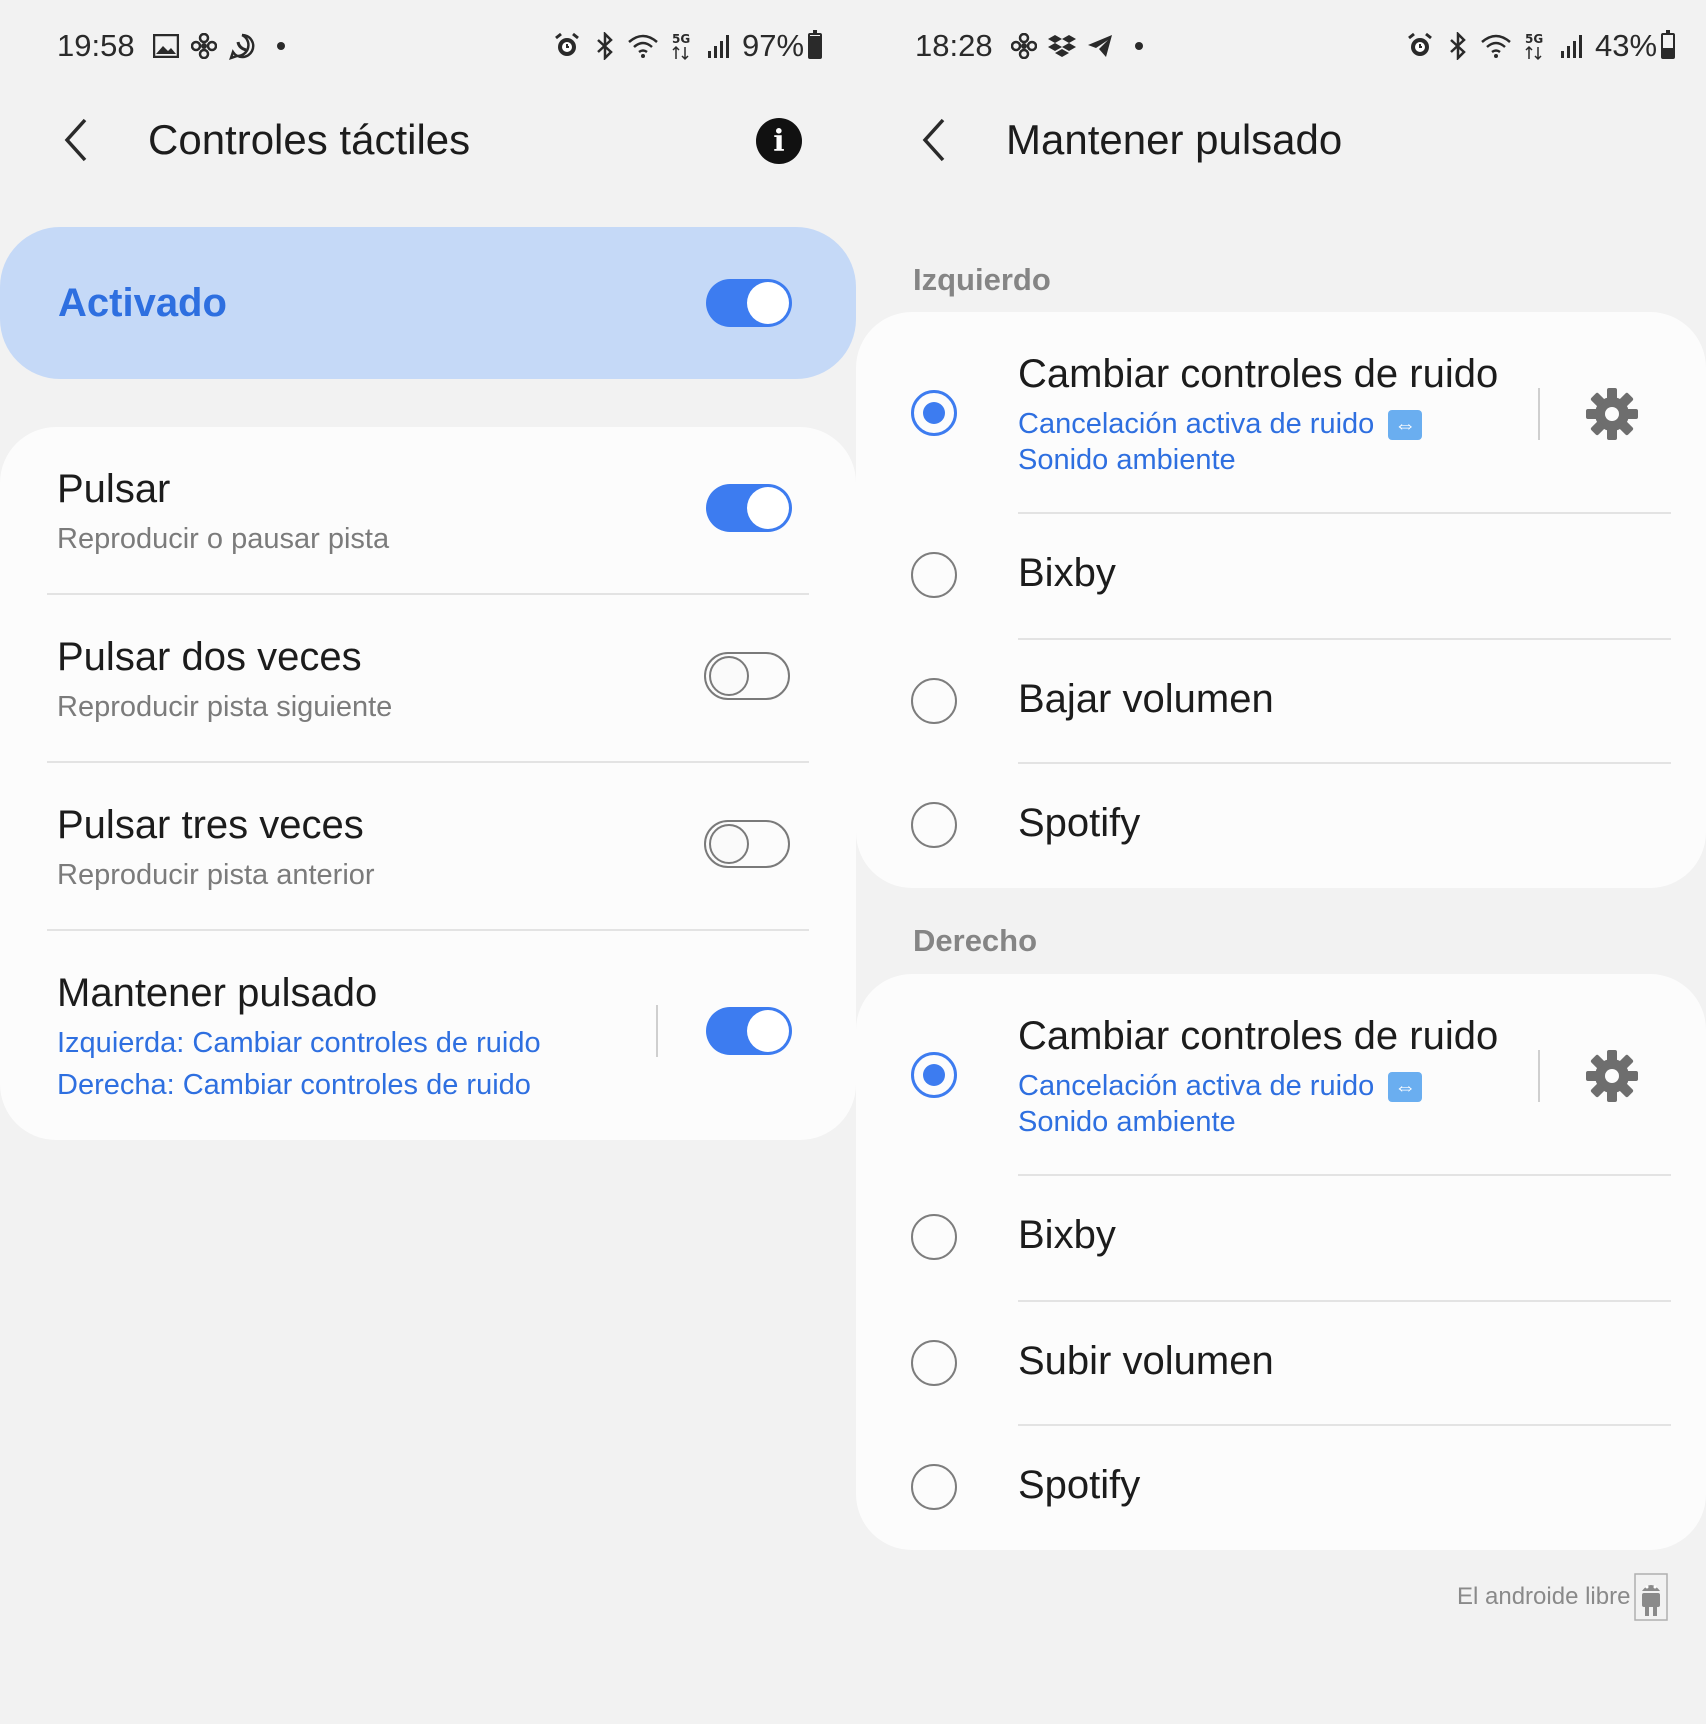 This screenshot has height=1724, width=1706. Describe the element at coordinates (96, 45) in the screenshot. I see `status-time: 19:58` at that location.